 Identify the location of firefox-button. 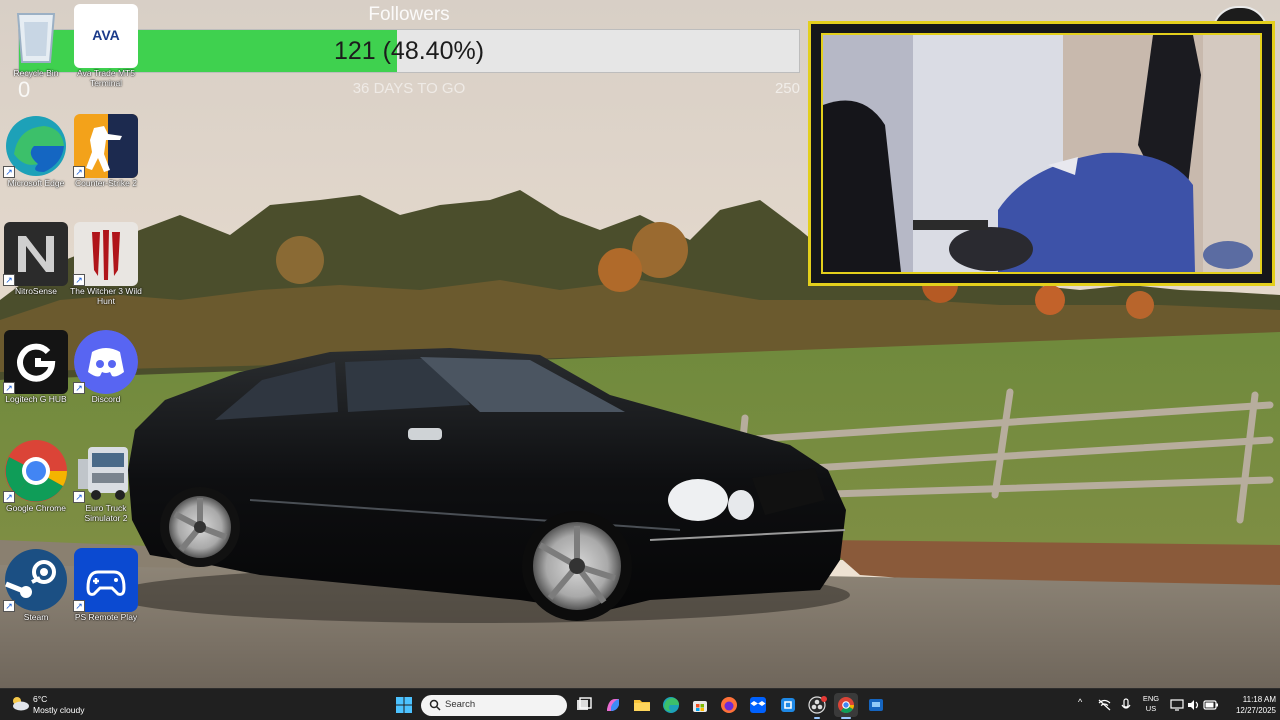
(729, 705).